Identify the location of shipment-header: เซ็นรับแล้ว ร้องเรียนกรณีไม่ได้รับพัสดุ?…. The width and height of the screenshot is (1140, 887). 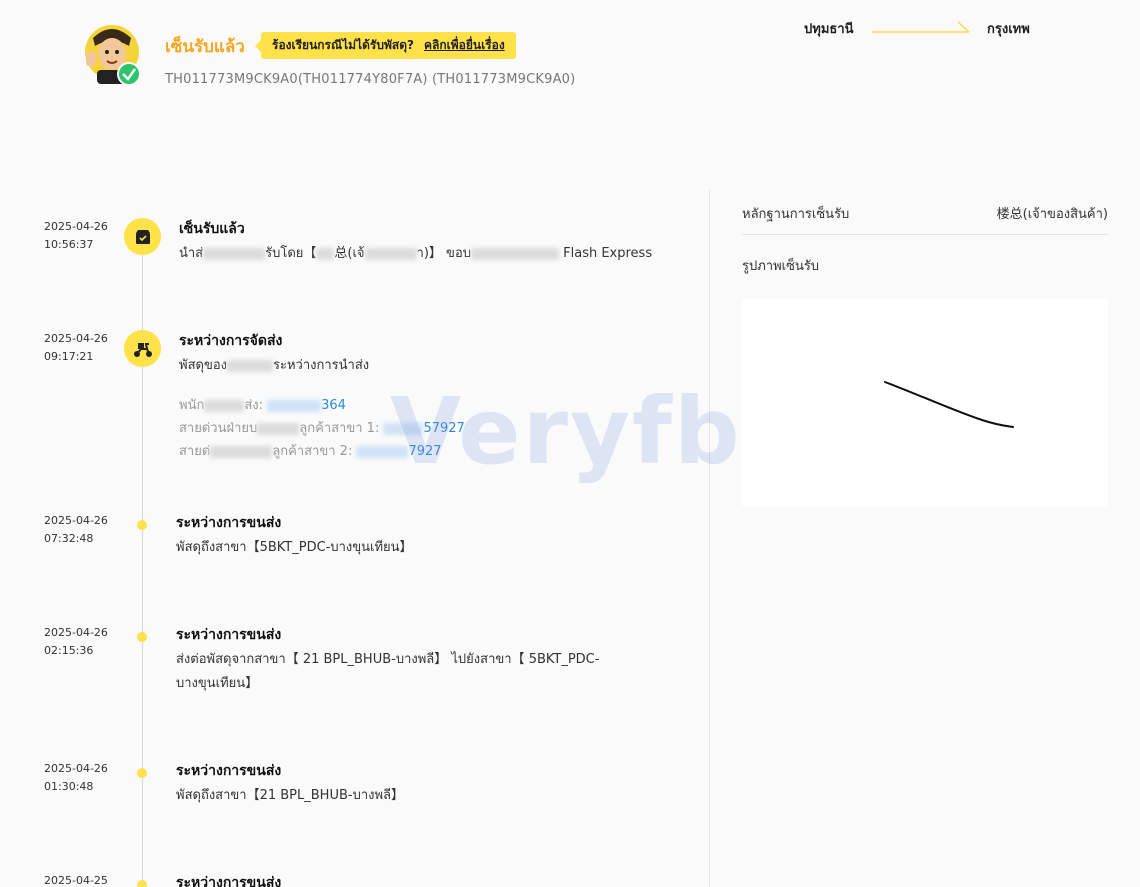
(570, 55).